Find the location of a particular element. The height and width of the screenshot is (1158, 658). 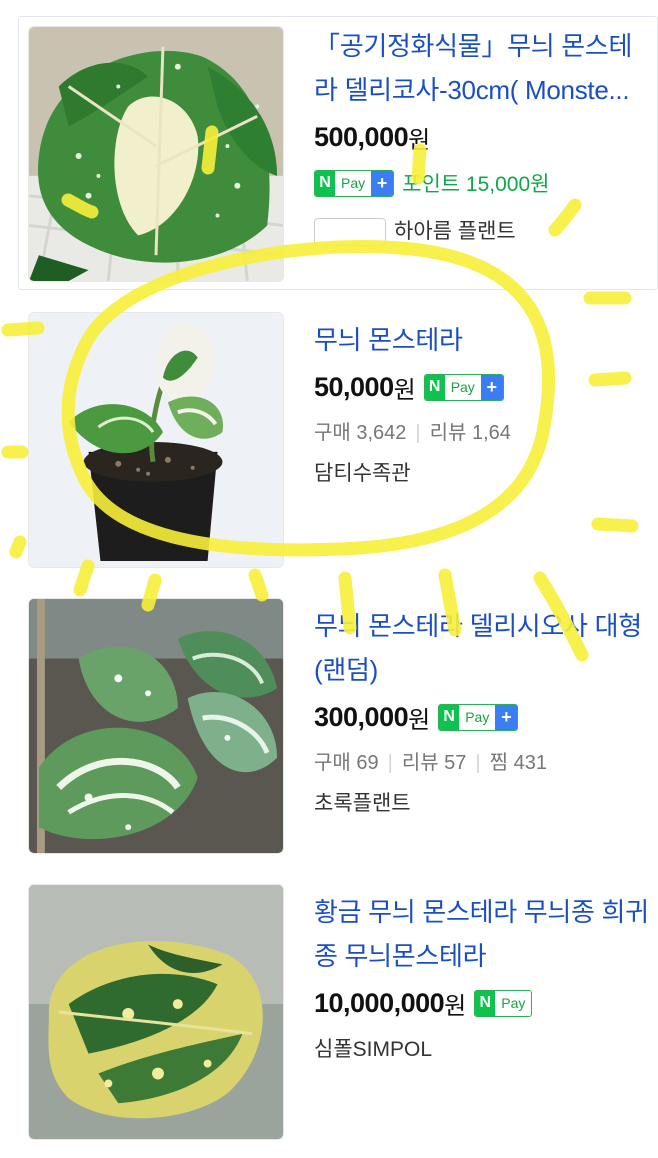

points-text: 포인트 15,000원 is located at coordinates (476, 184).